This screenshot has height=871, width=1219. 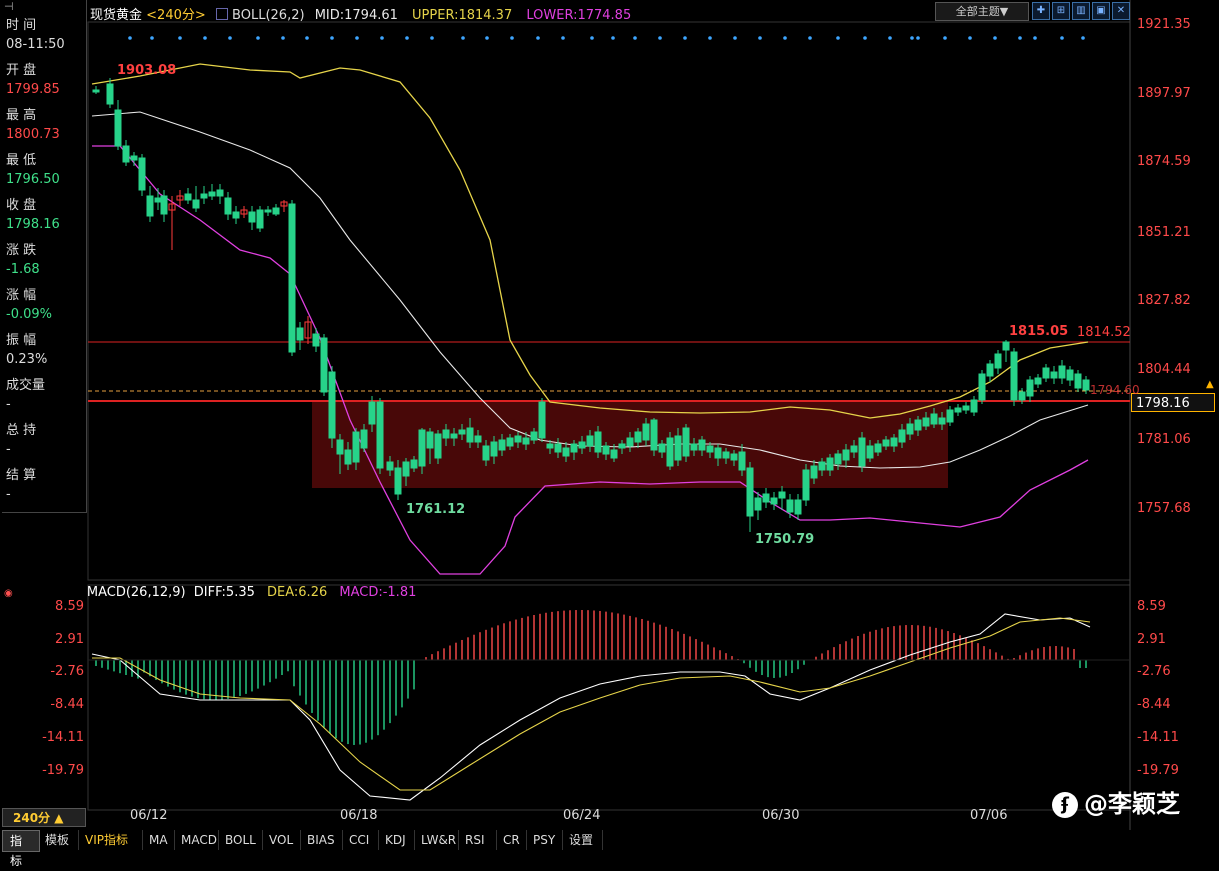 I want to click on close-icon: ✕, so click(x=1121, y=11).